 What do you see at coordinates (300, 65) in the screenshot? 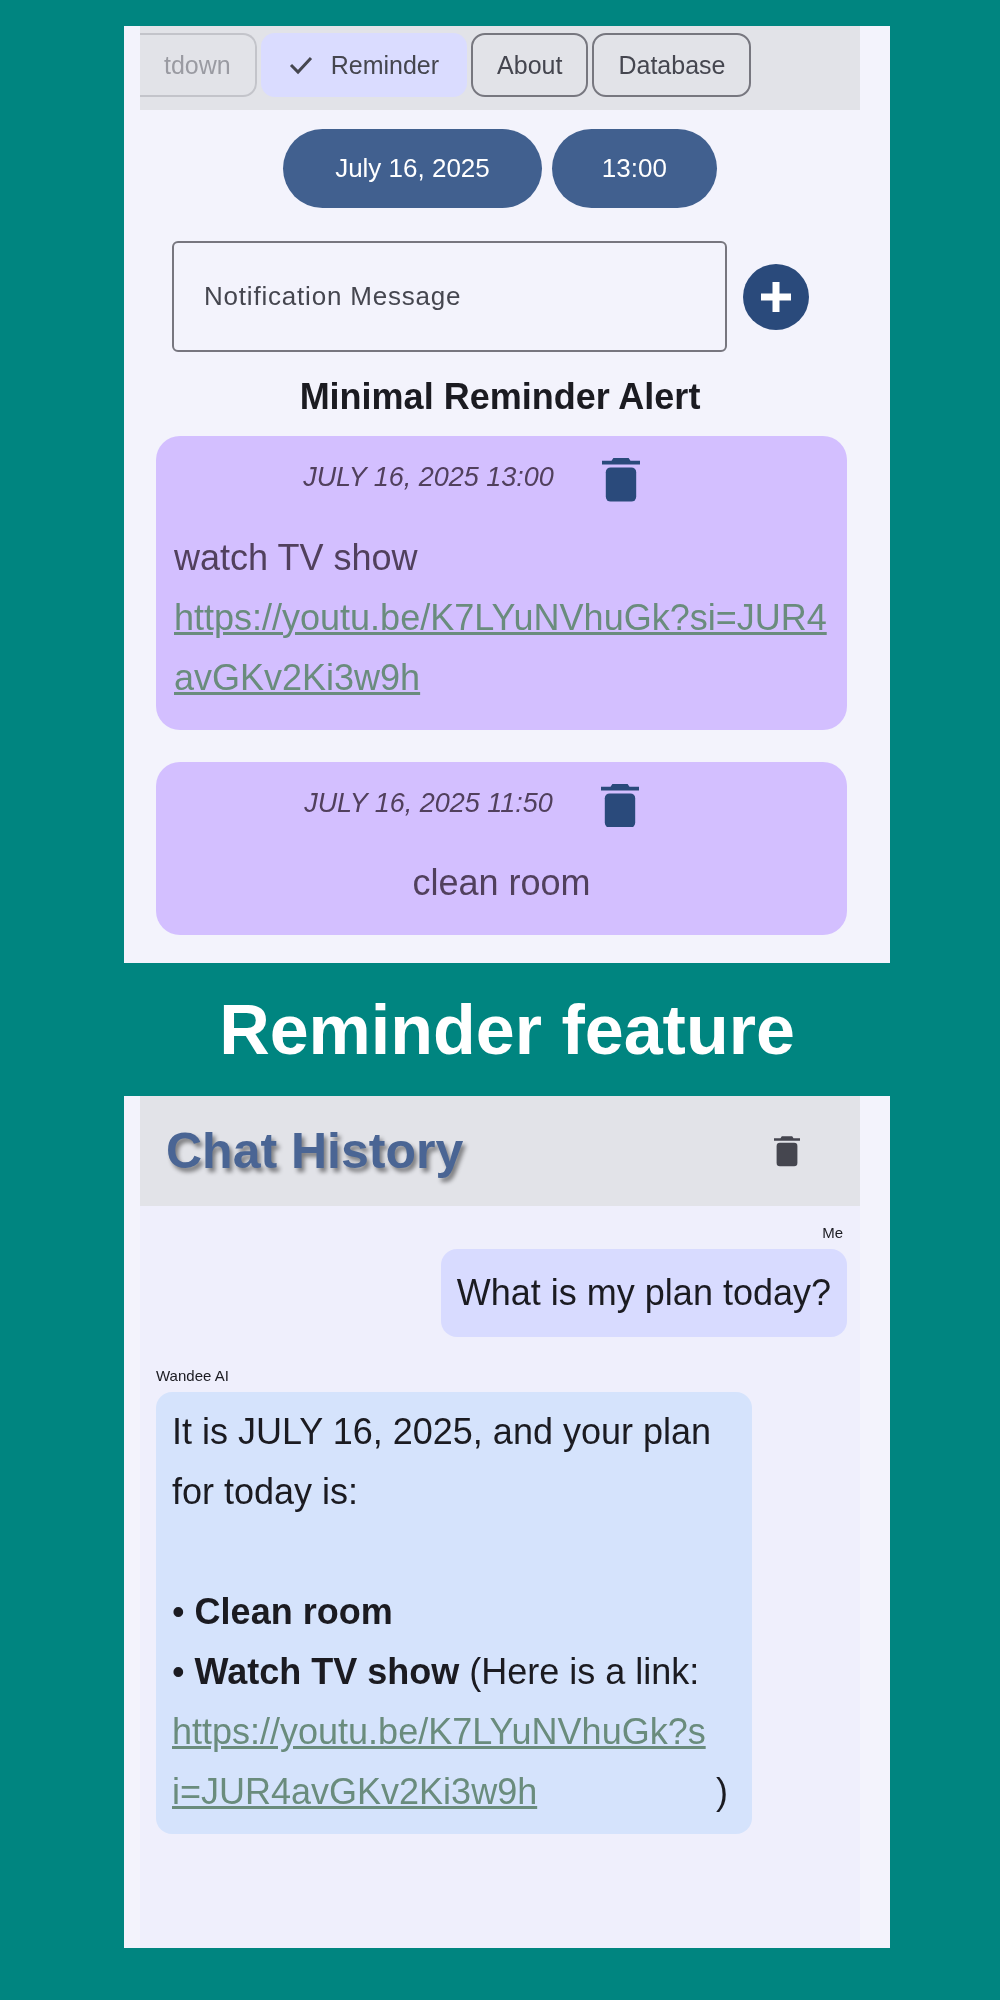
I see `check-icon` at bounding box center [300, 65].